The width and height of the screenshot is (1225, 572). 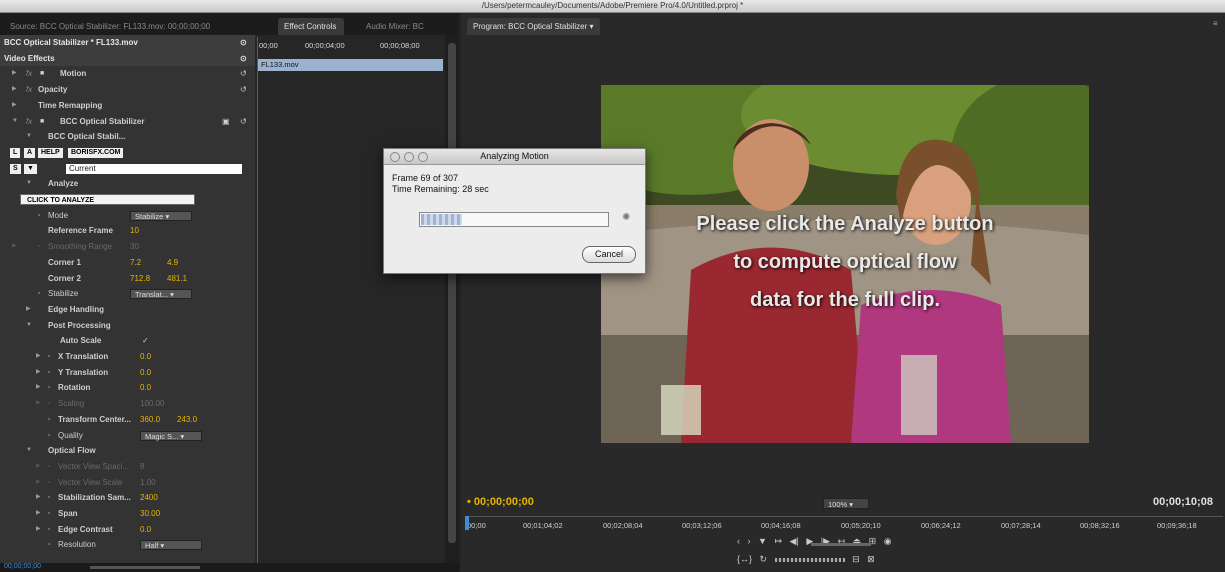 What do you see at coordinates (107, 199) in the screenshot?
I see `click-to-analyze-button: CLICK TO ANALYZE` at bounding box center [107, 199].